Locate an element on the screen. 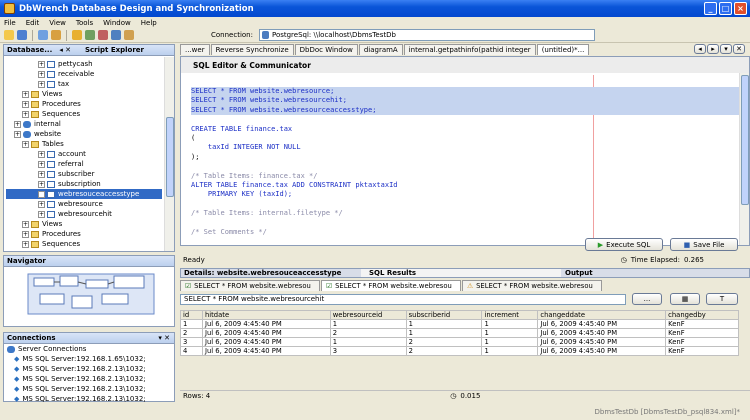 Image resolution: width=750 pixels, height=420 pixels. menu-edit: Edit is located at coordinates (33, 23).